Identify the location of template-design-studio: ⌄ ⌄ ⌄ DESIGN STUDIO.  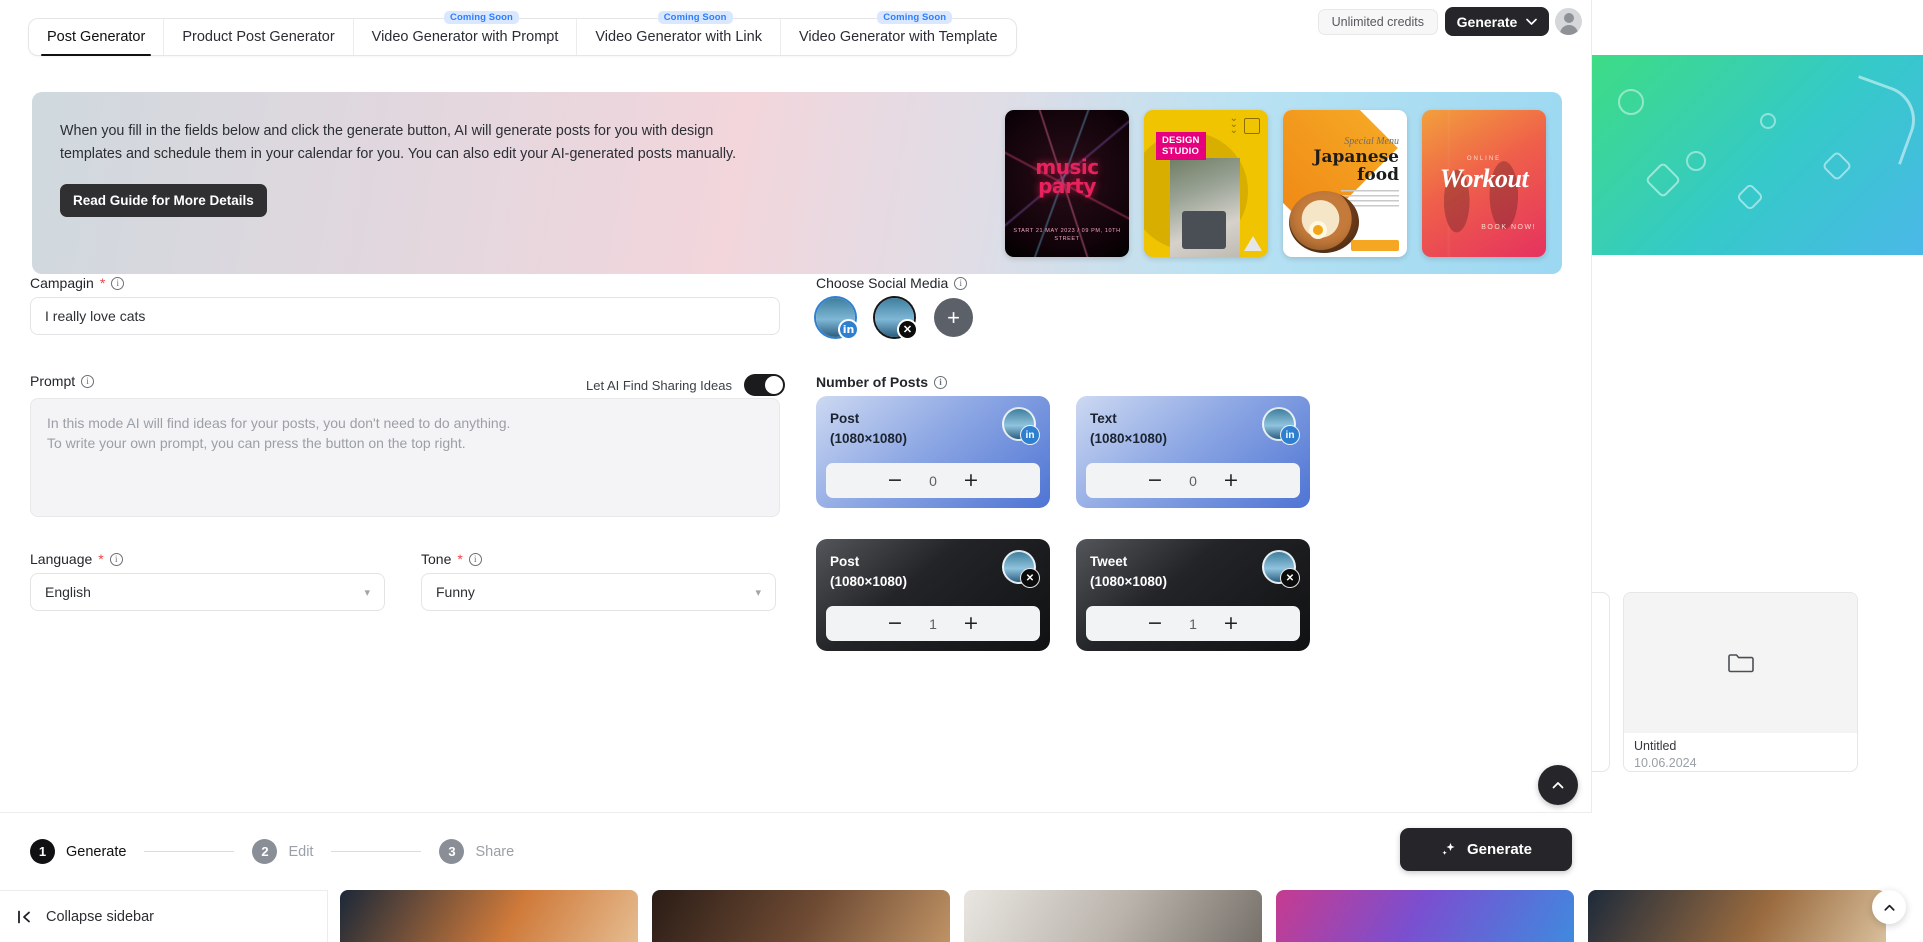
(1206, 183).